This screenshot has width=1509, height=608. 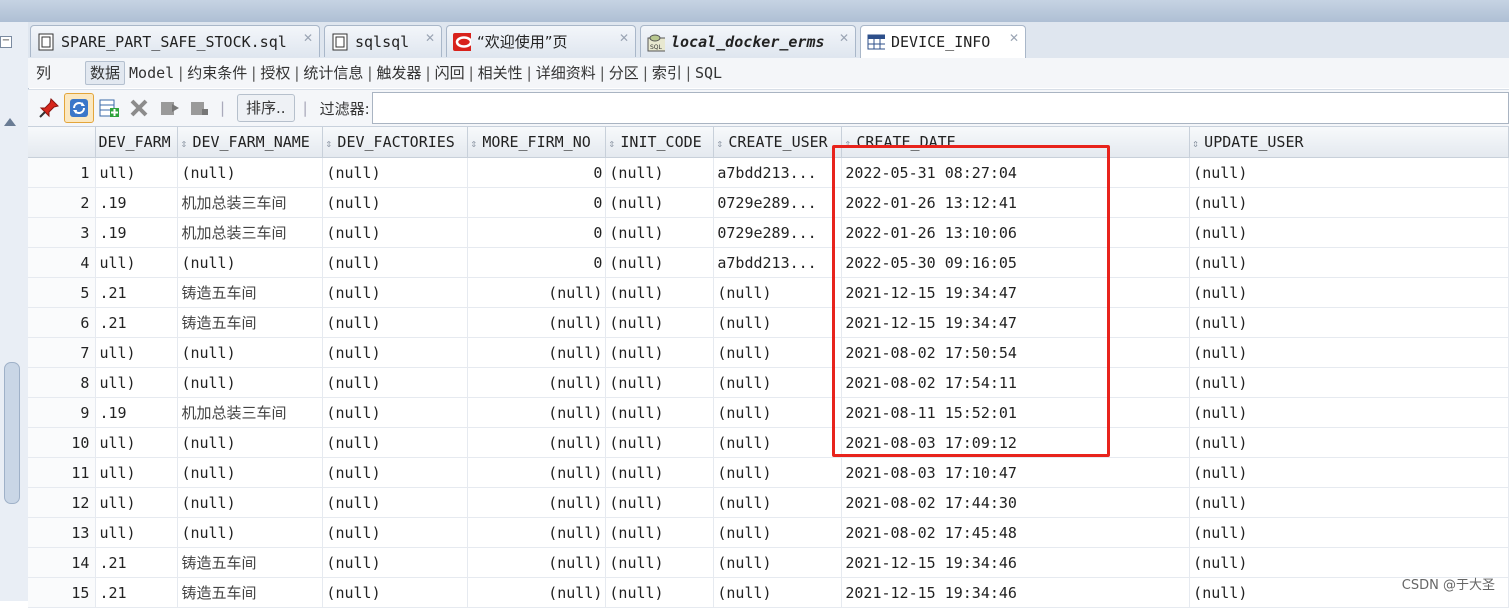 What do you see at coordinates (537, 142) in the screenshot?
I see `column-header: ⇕ MORE_FIRM_NO` at bounding box center [537, 142].